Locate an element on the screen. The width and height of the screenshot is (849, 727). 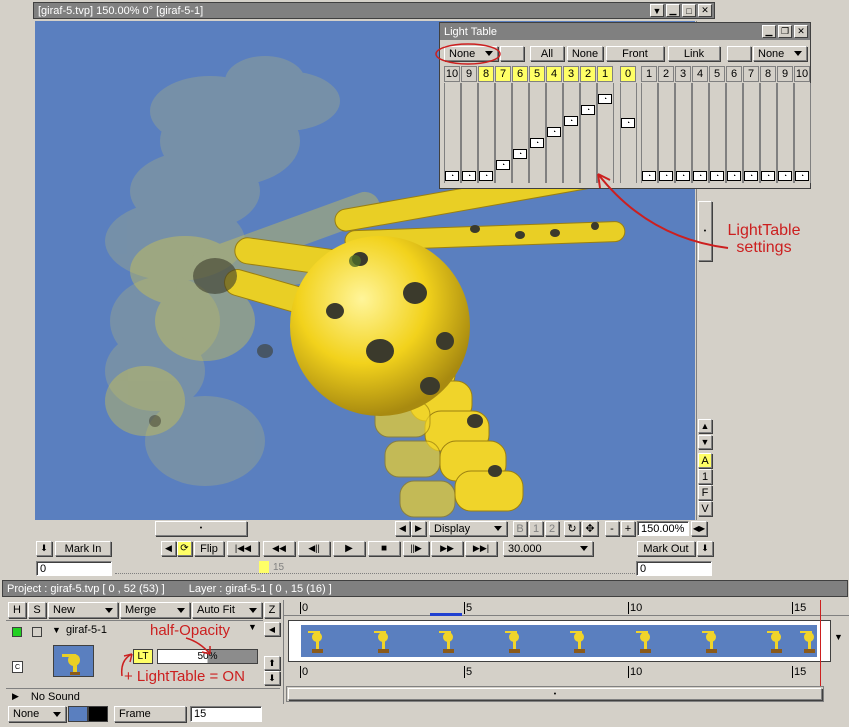
channel-1-button: 1 is located at coordinates (536, 528).